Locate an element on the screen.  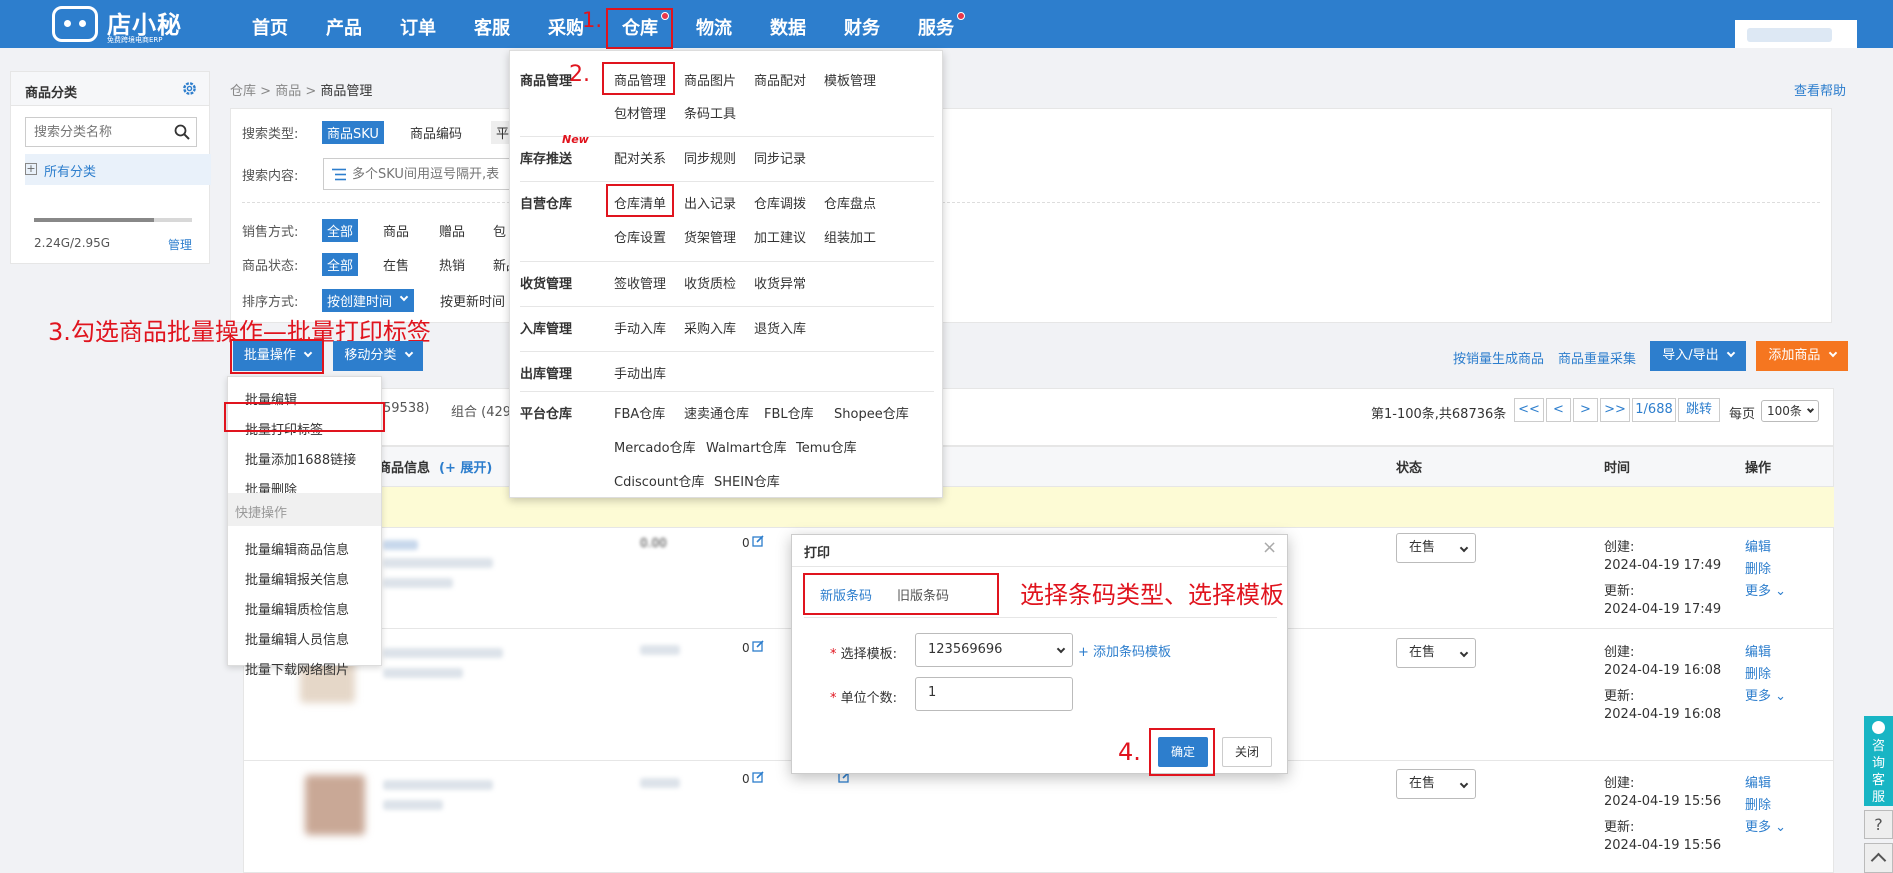
storage-manage-link: 管理 is located at coordinates (180, 244).